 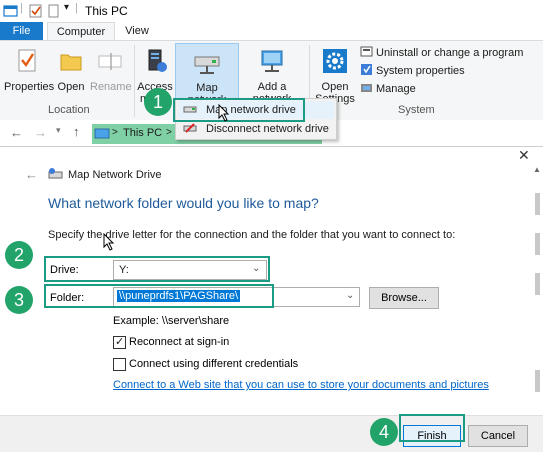 I want to click on system-properties-icon, so click(x=366, y=69).